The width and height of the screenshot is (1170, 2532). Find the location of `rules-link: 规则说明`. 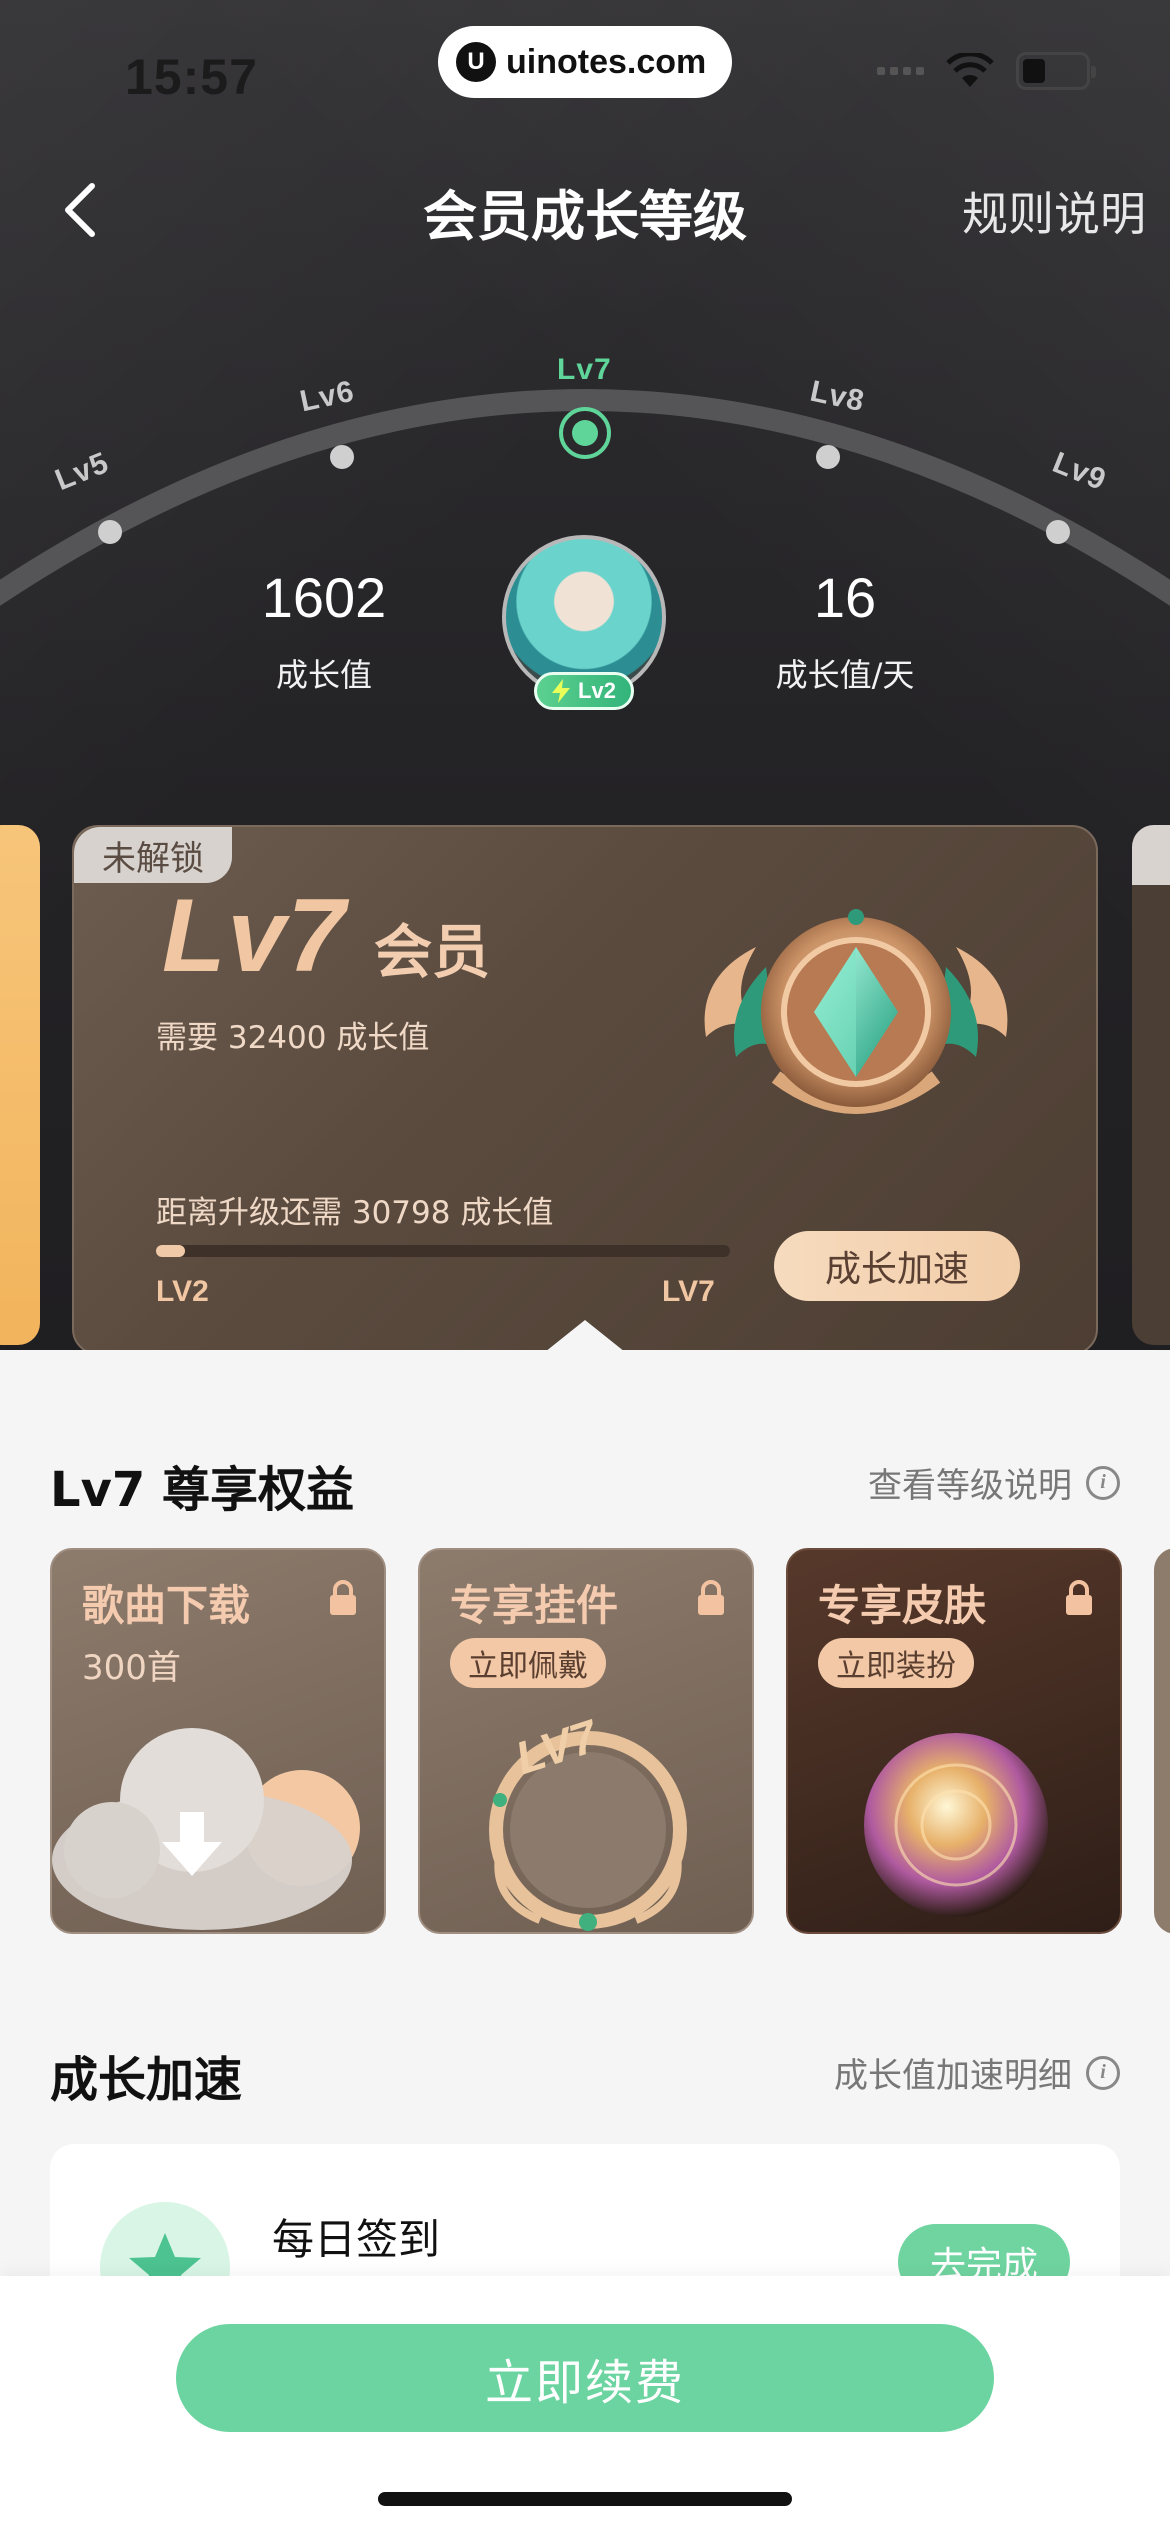

rules-link: 规则说明 is located at coordinates (1054, 211).